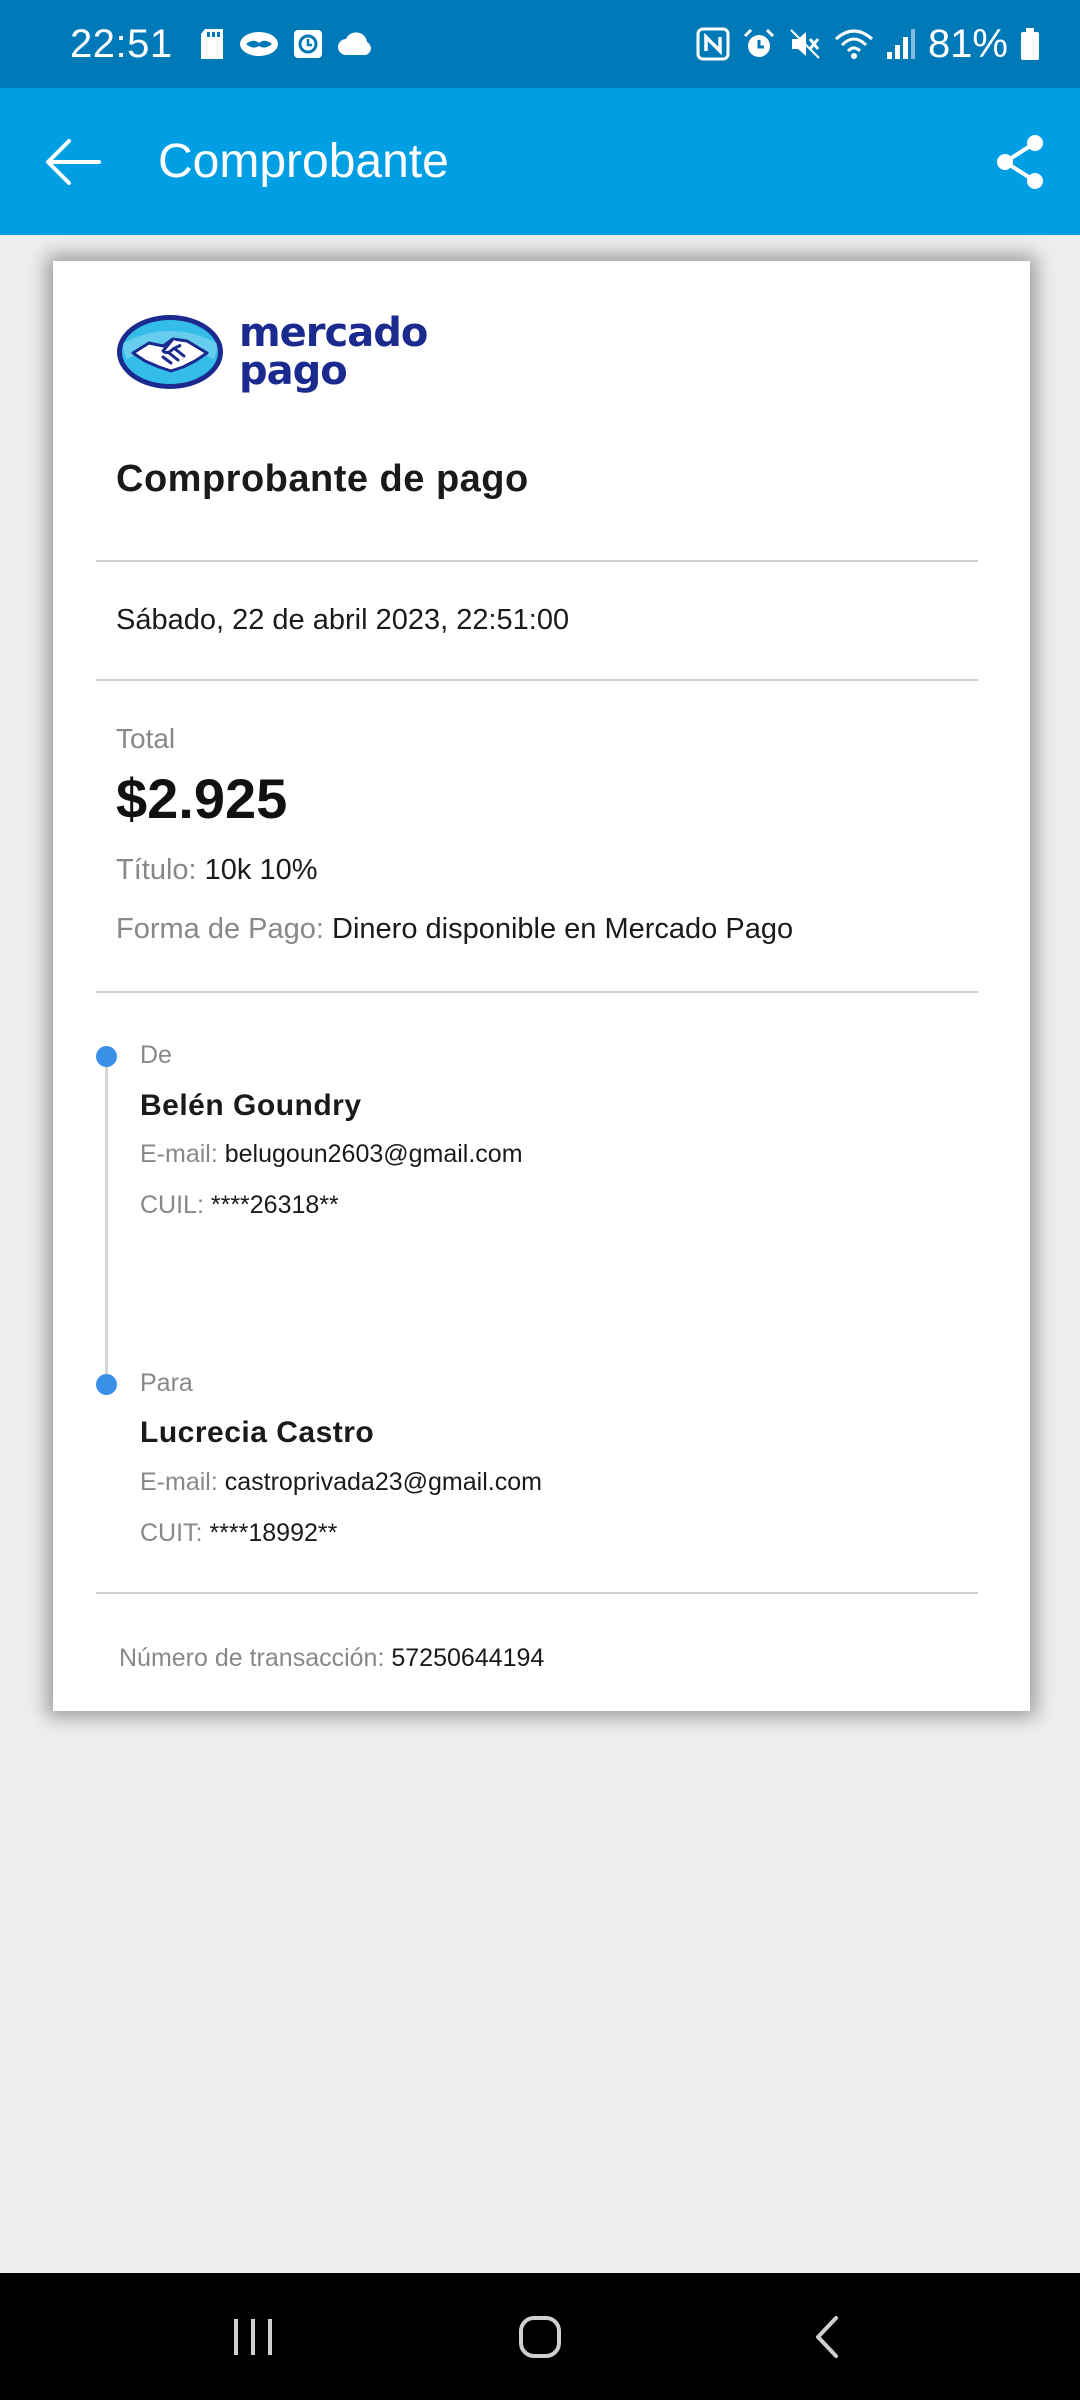 The height and width of the screenshot is (2400, 1080). I want to click on logo-line-2: pago, so click(293, 371).